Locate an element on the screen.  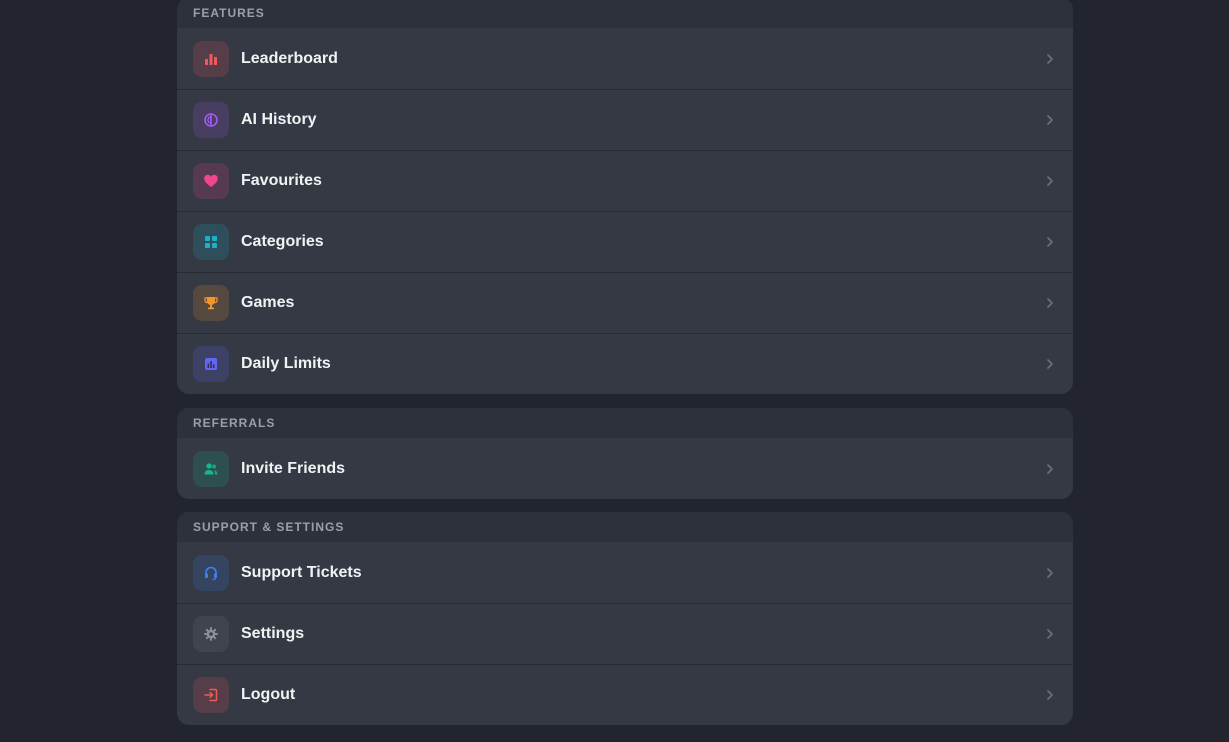
invite-friends-label: Invite Friends is located at coordinates (293, 468).